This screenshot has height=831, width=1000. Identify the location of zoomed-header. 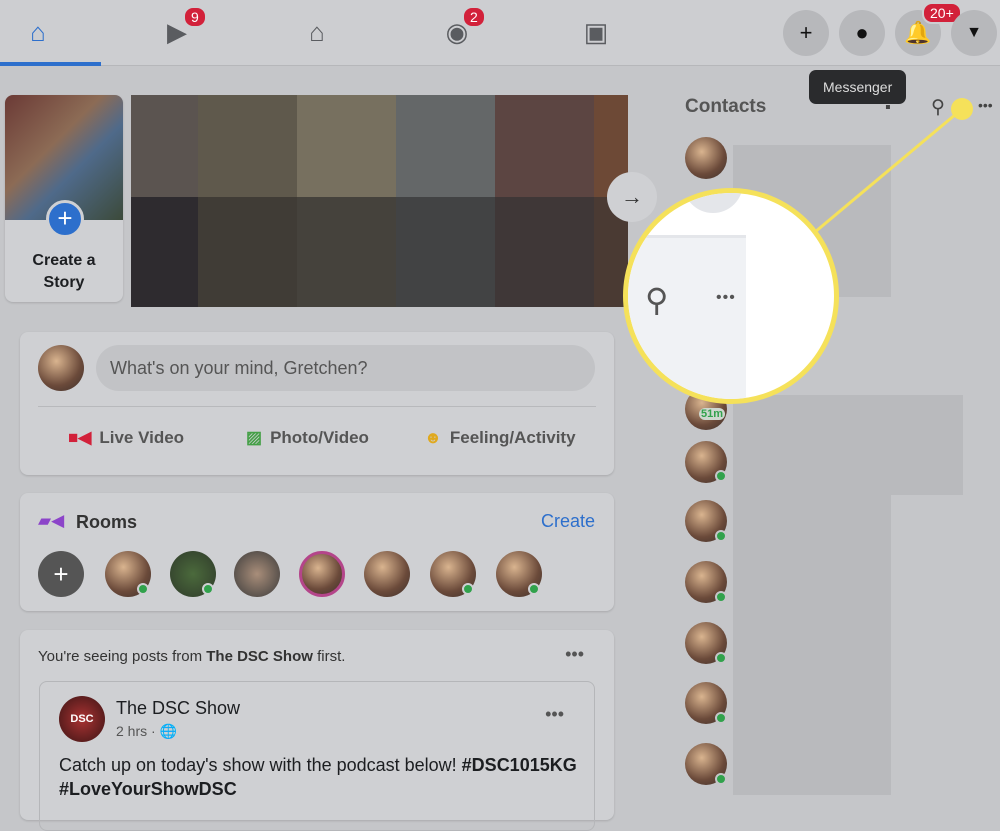
(687, 317).